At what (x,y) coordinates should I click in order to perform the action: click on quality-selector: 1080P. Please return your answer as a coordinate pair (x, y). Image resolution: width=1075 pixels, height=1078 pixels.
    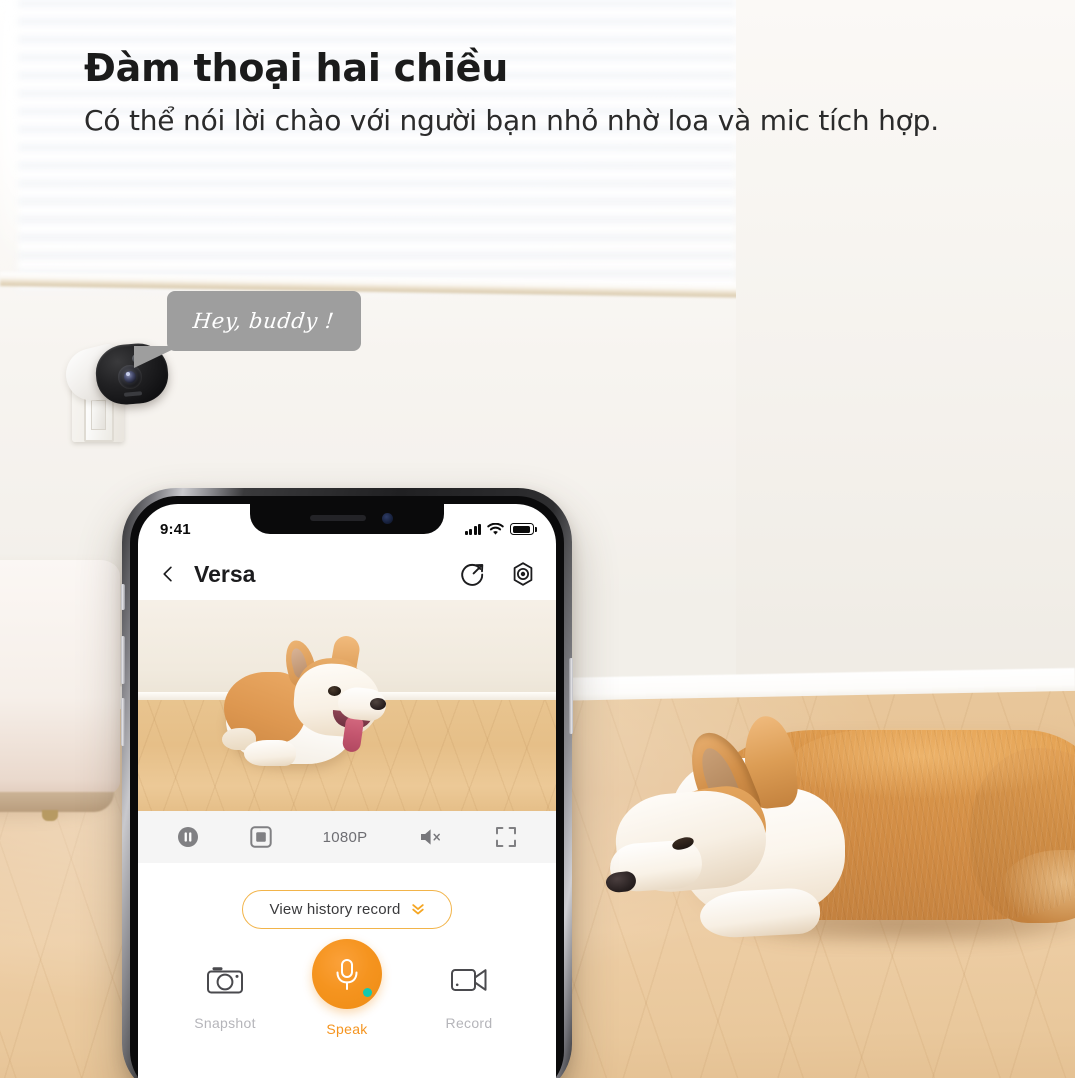
    Looking at the image, I should click on (345, 837).